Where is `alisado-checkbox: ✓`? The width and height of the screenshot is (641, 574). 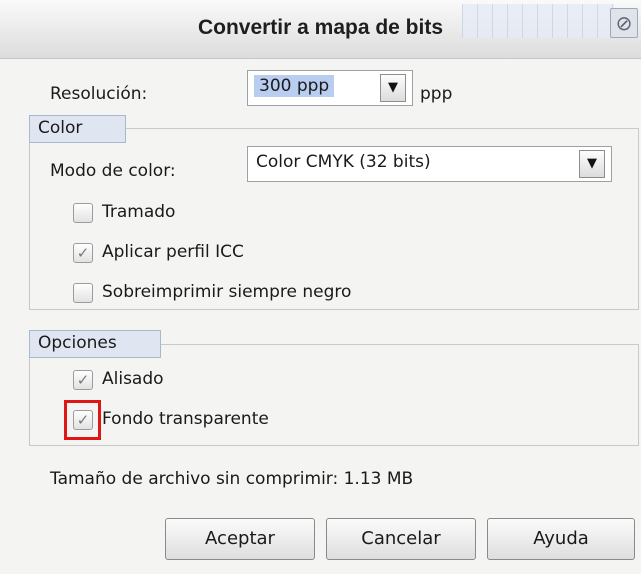 alisado-checkbox: ✓ is located at coordinates (83, 380).